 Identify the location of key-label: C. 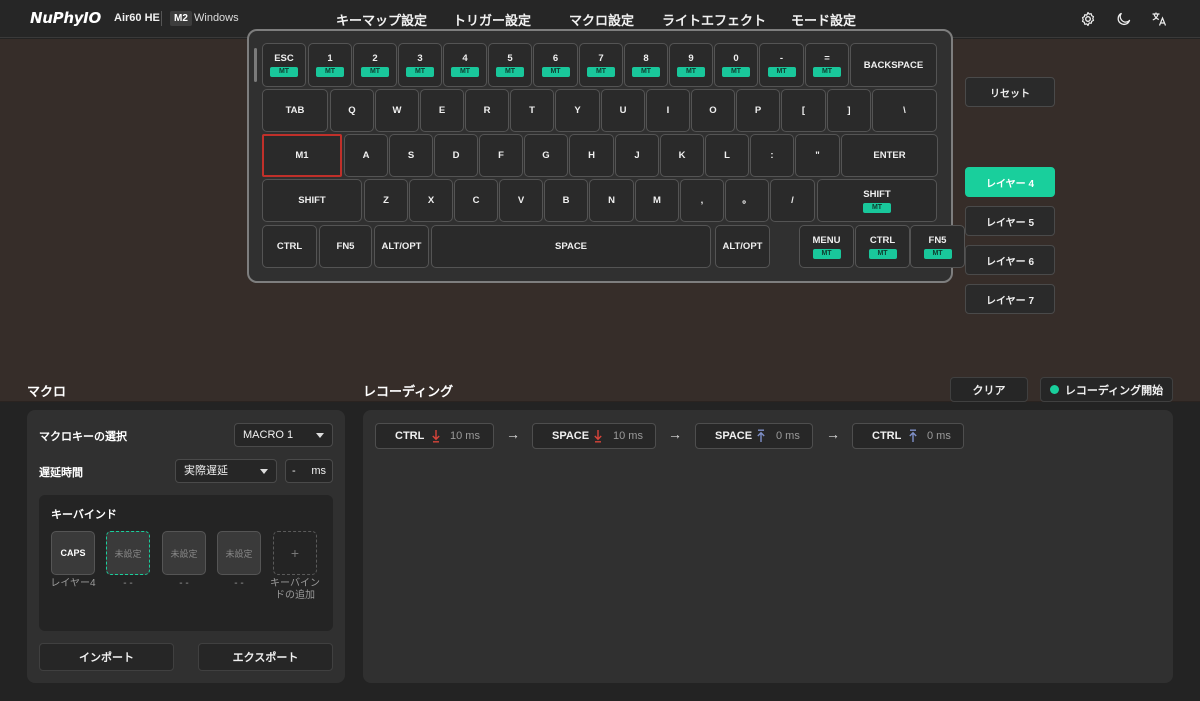
(476, 200).